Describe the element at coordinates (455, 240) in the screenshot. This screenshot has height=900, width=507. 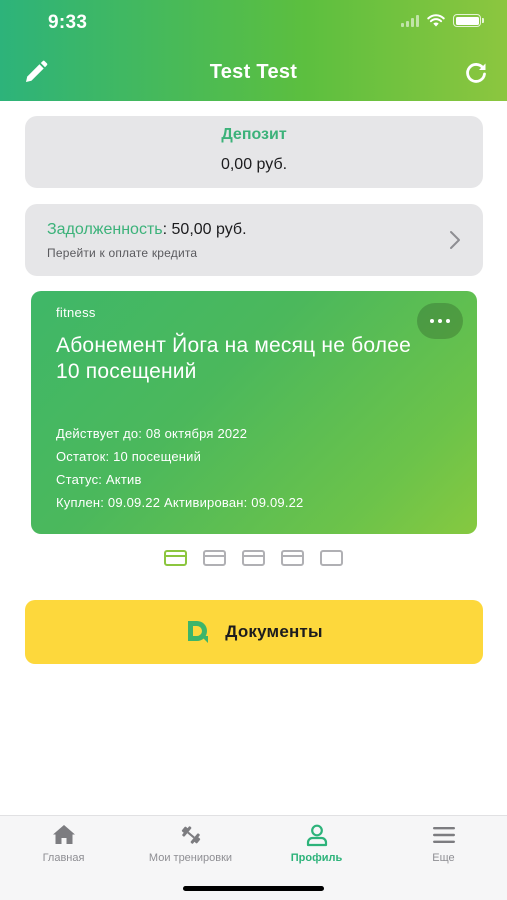
I see `chevron-right-icon` at that location.